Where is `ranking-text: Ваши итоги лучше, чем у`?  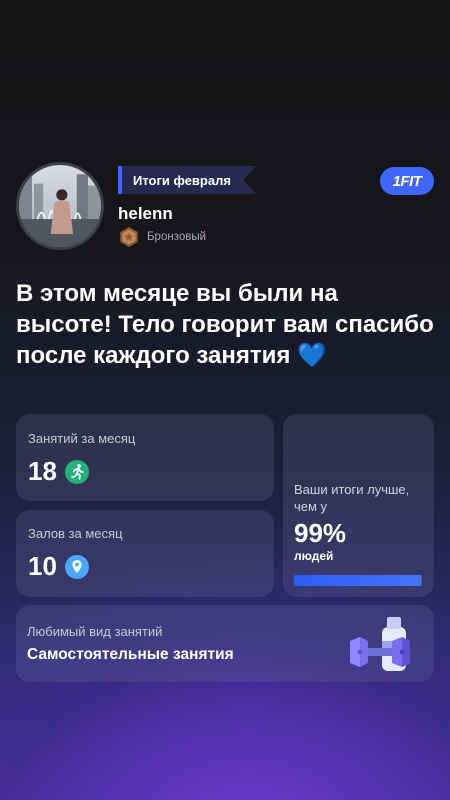 ranking-text: Ваши итоги лучше, чем у is located at coordinates (352, 498).